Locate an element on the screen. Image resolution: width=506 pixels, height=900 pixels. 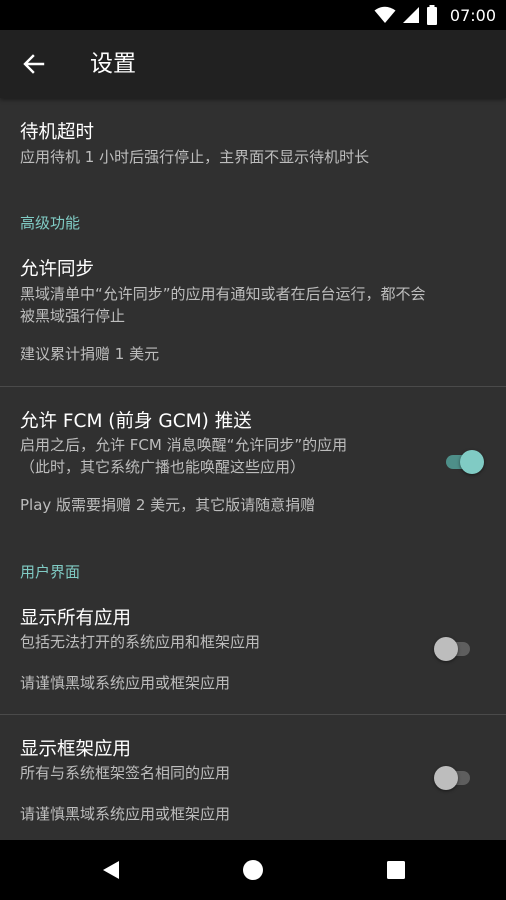
show-all-apps-toggle is located at coordinates (455, 649).